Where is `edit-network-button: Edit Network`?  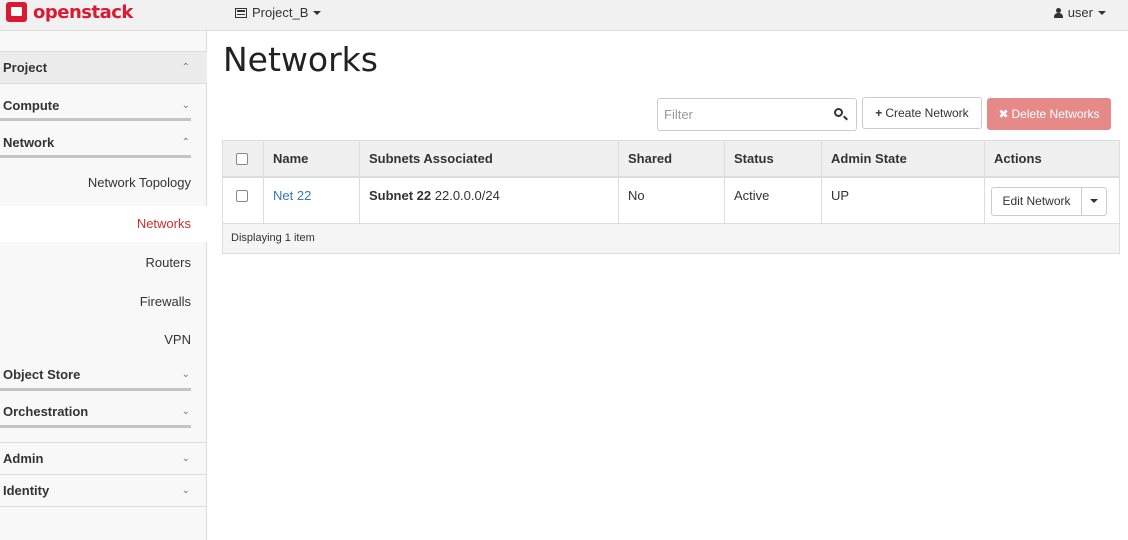
edit-network-button: Edit Network is located at coordinates (1036, 201).